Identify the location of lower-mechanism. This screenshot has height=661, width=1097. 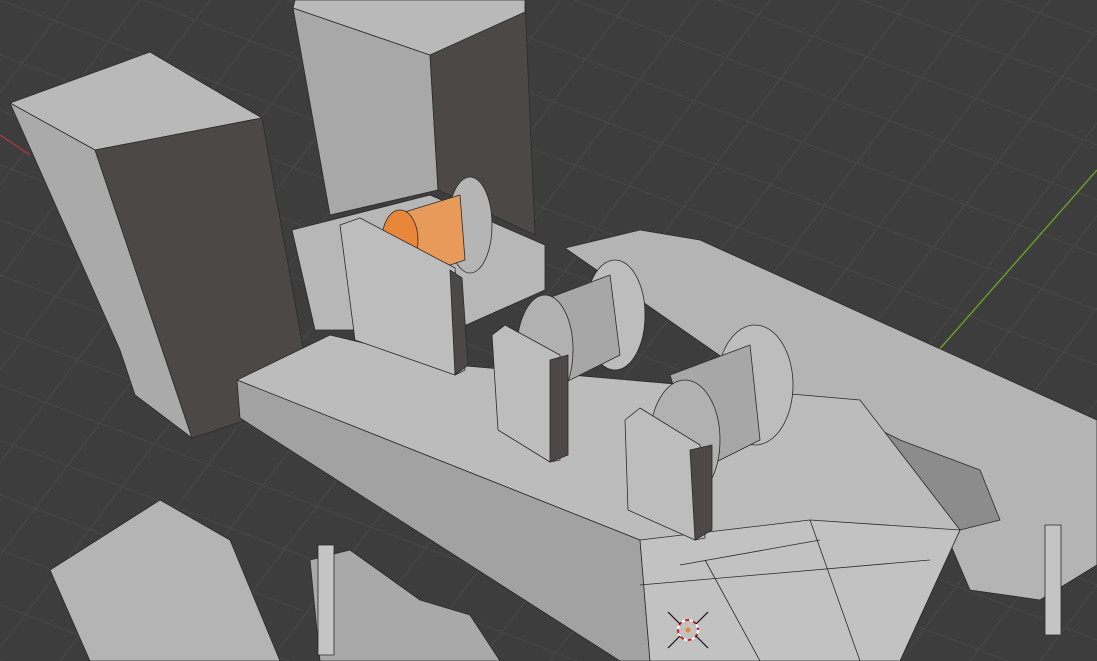
(405, 605).